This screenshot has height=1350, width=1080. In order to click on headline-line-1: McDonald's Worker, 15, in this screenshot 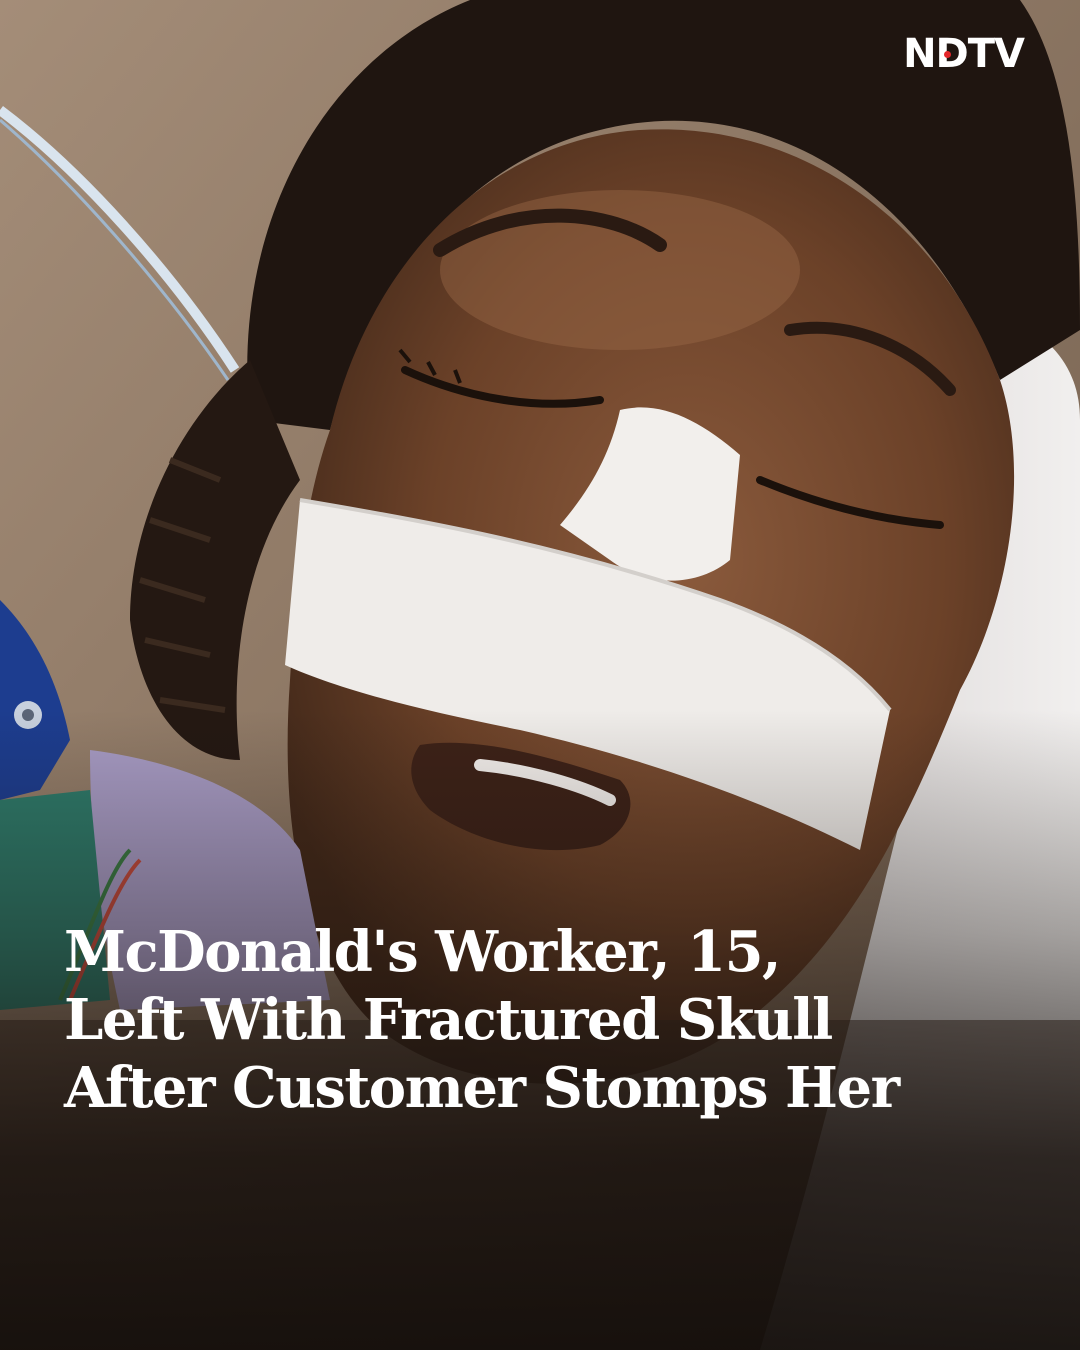, I will do `click(423, 952)`.